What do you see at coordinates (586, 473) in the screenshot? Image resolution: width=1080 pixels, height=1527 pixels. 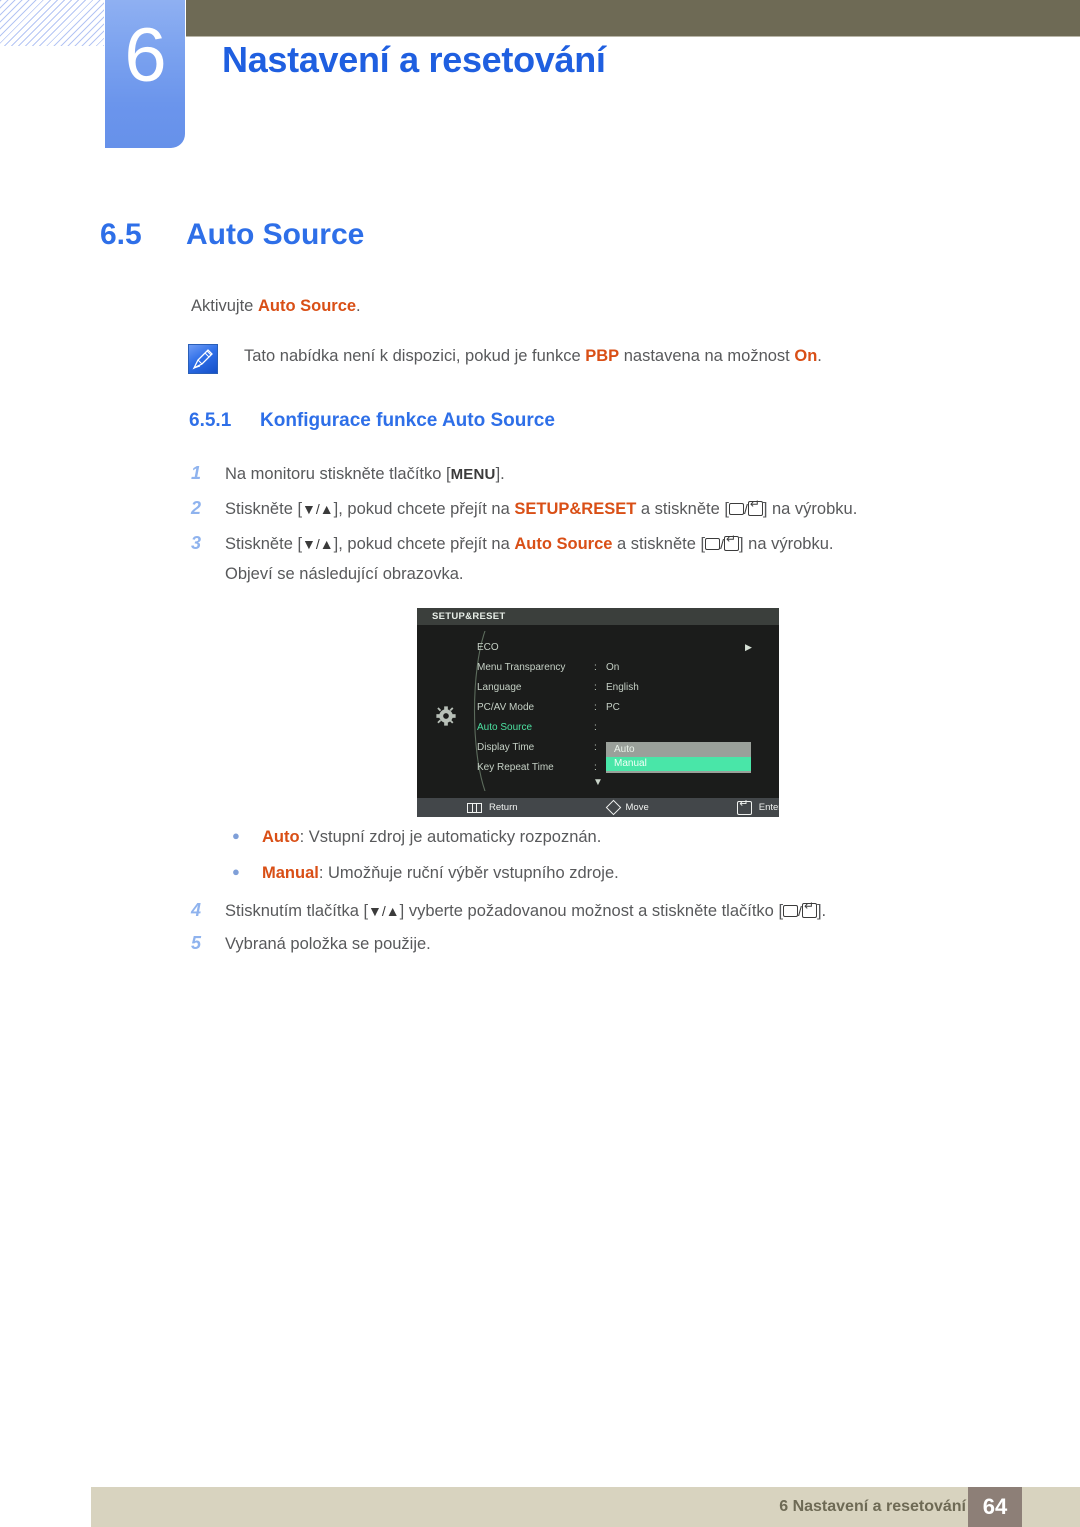 I see `step-1: 1 Na monitoru stiskněte tlačítko [MENU].` at bounding box center [586, 473].